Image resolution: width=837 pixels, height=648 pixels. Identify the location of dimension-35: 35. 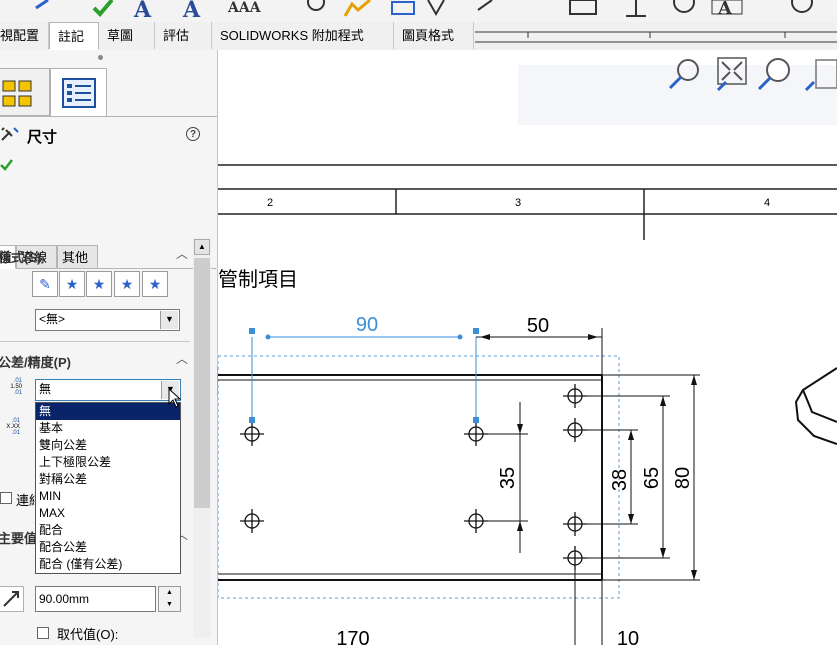
(508, 477).